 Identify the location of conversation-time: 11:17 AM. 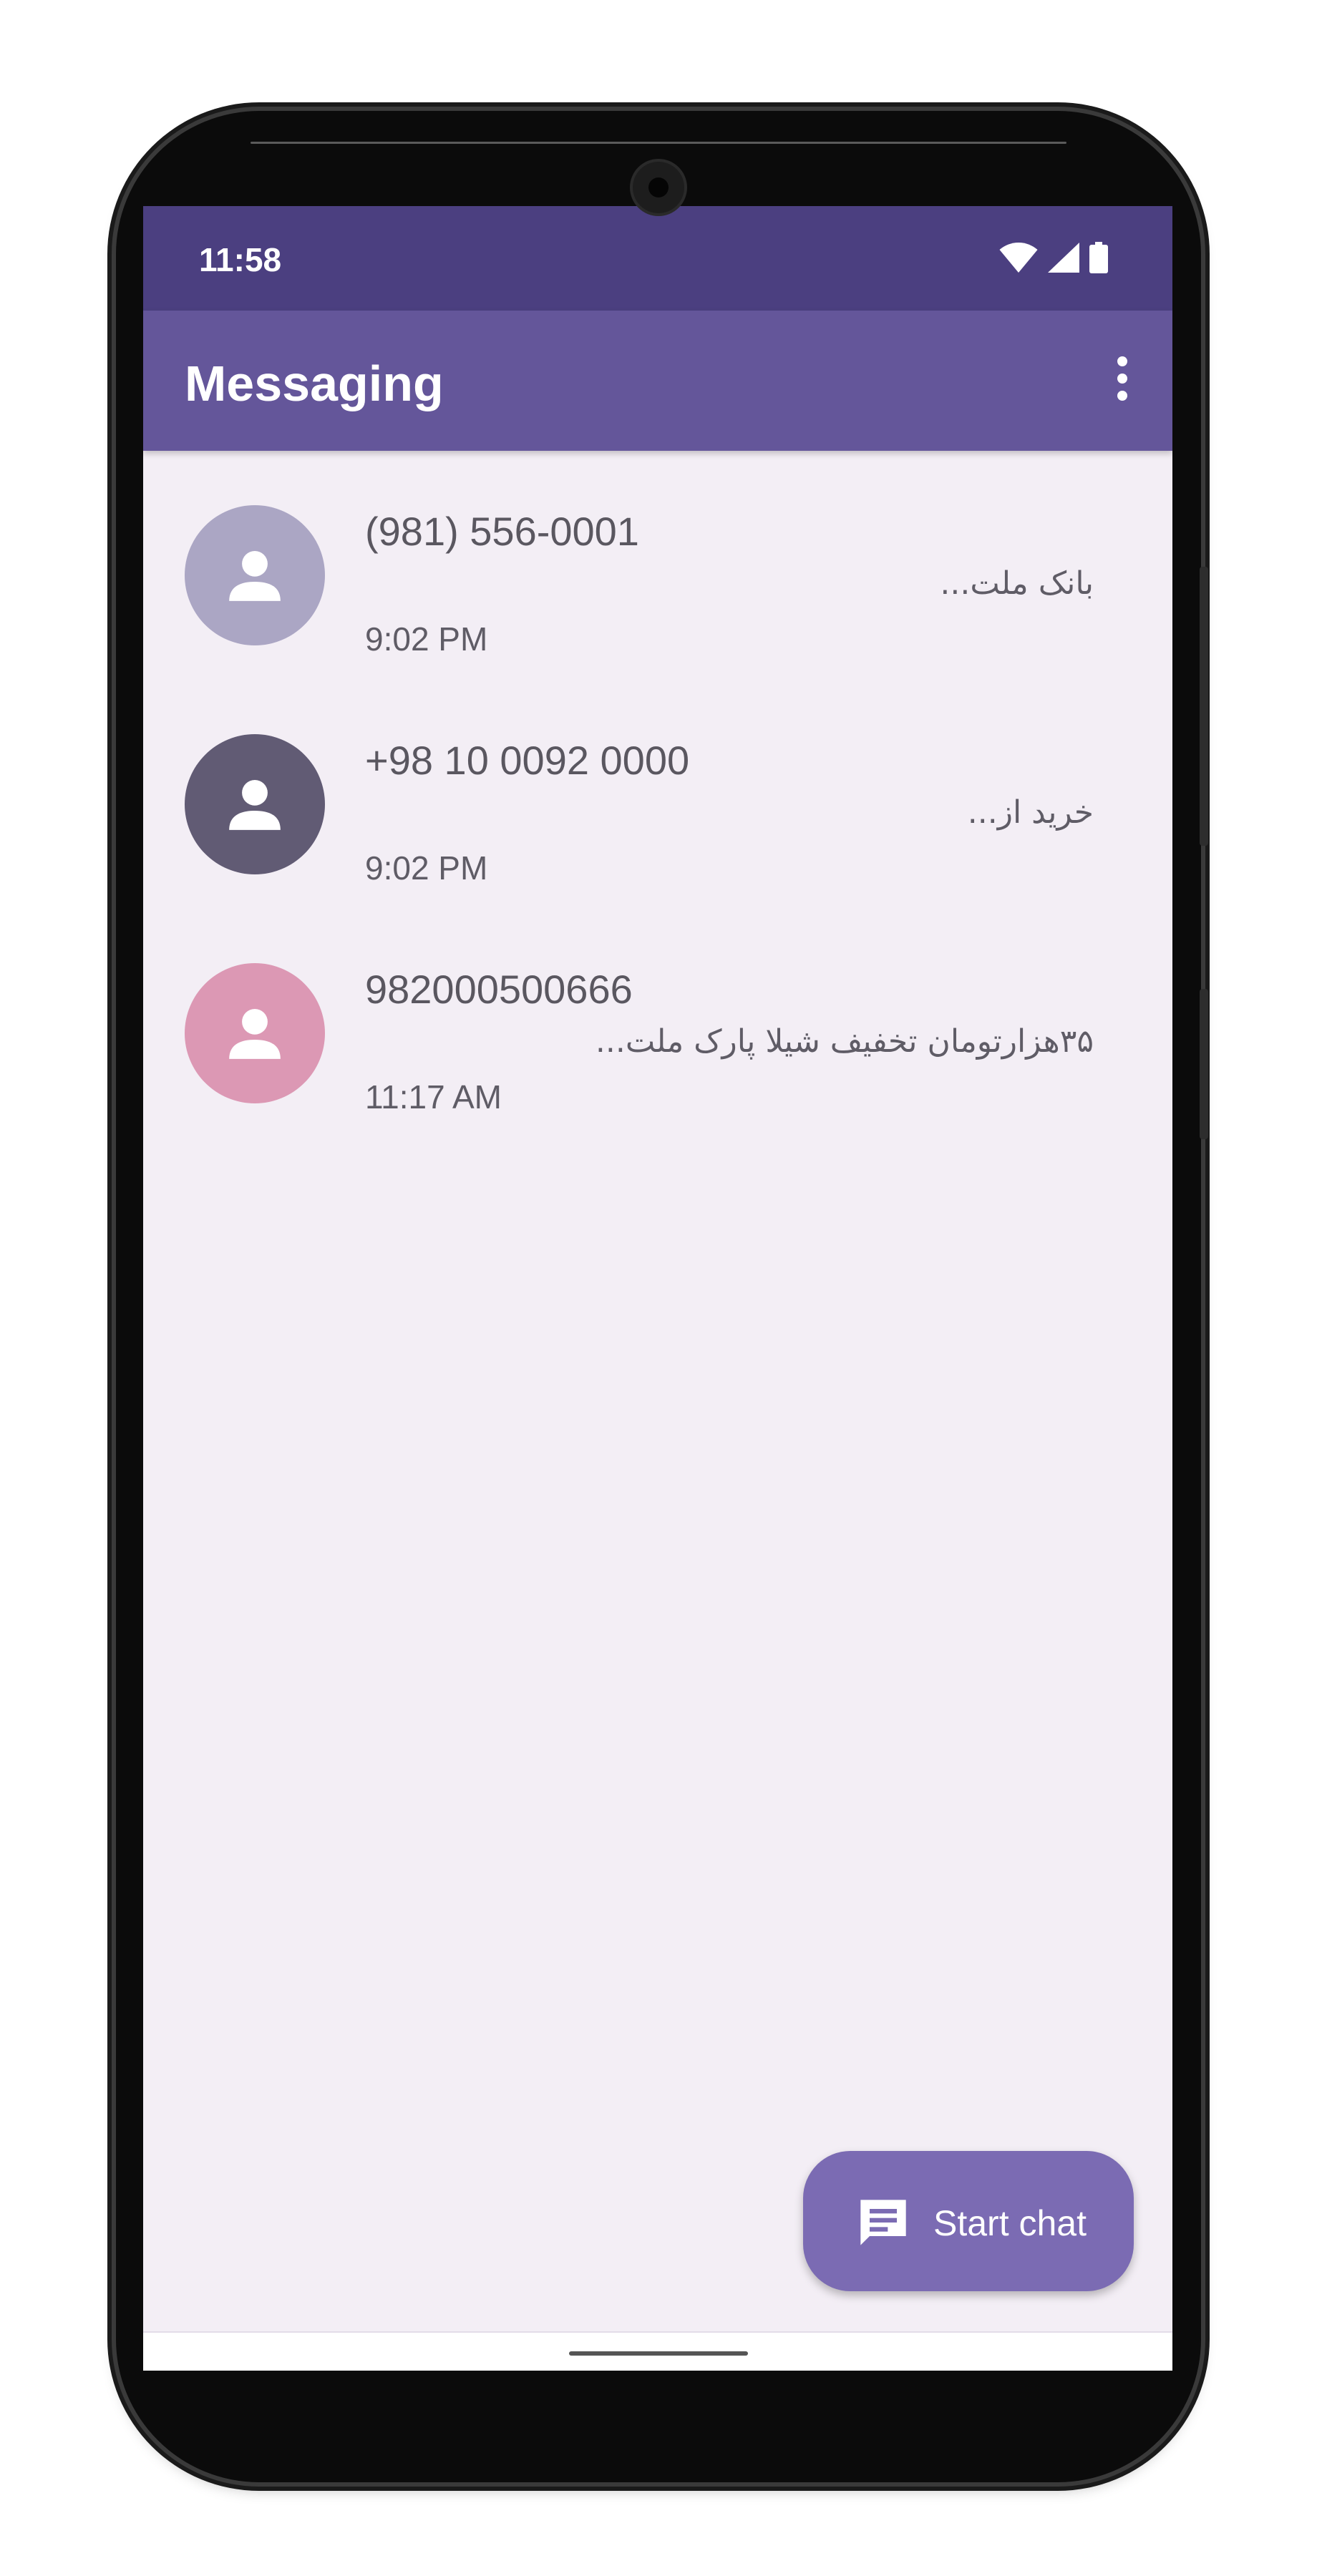
(433, 1097).